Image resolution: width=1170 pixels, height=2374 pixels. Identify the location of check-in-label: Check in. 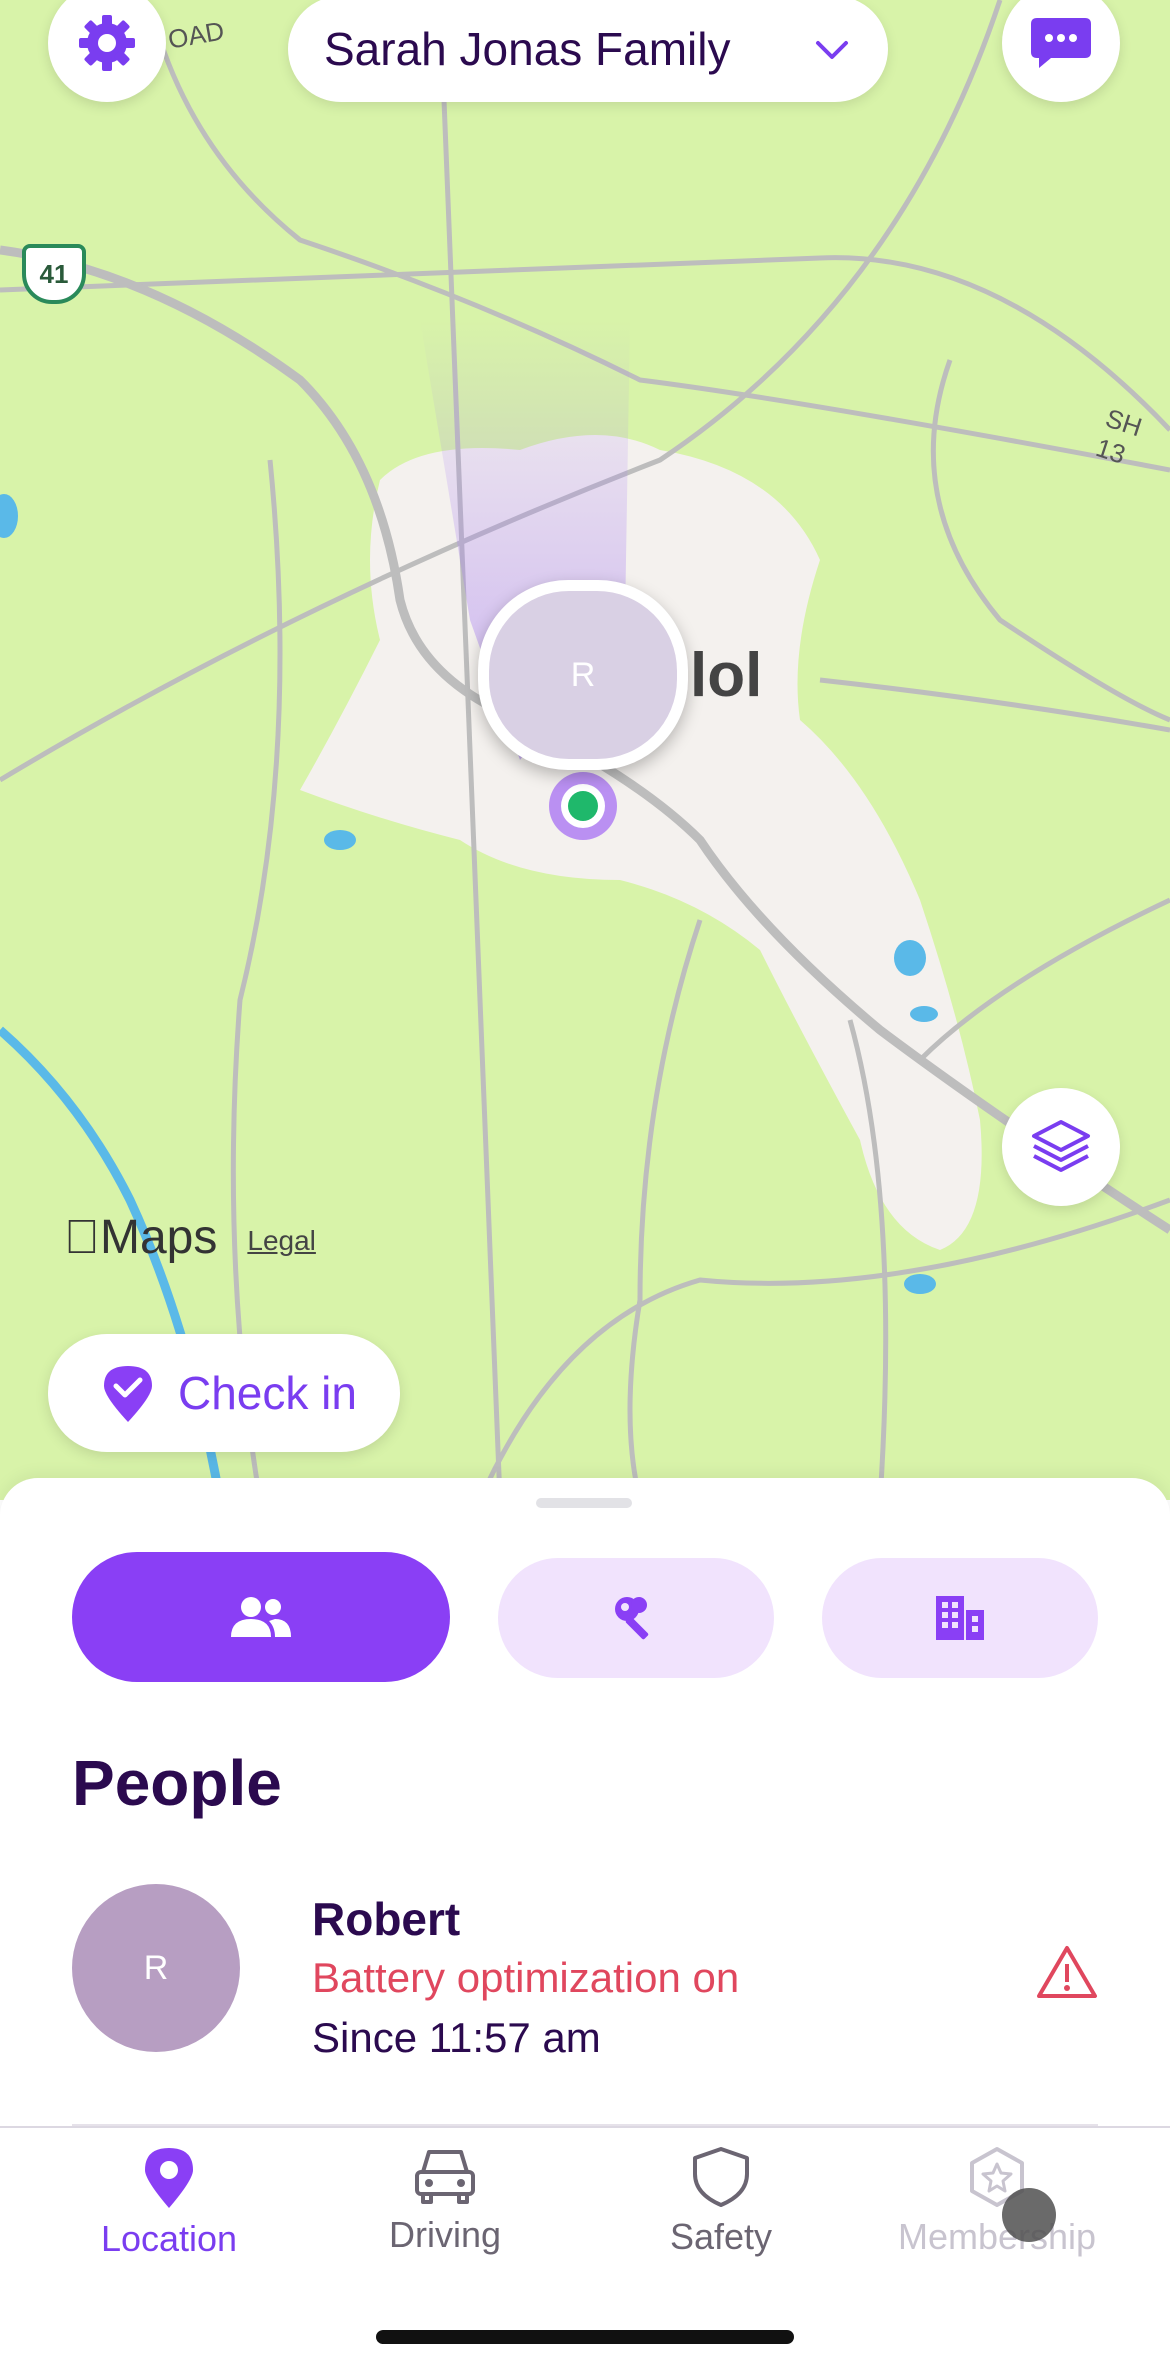
(267, 1393).